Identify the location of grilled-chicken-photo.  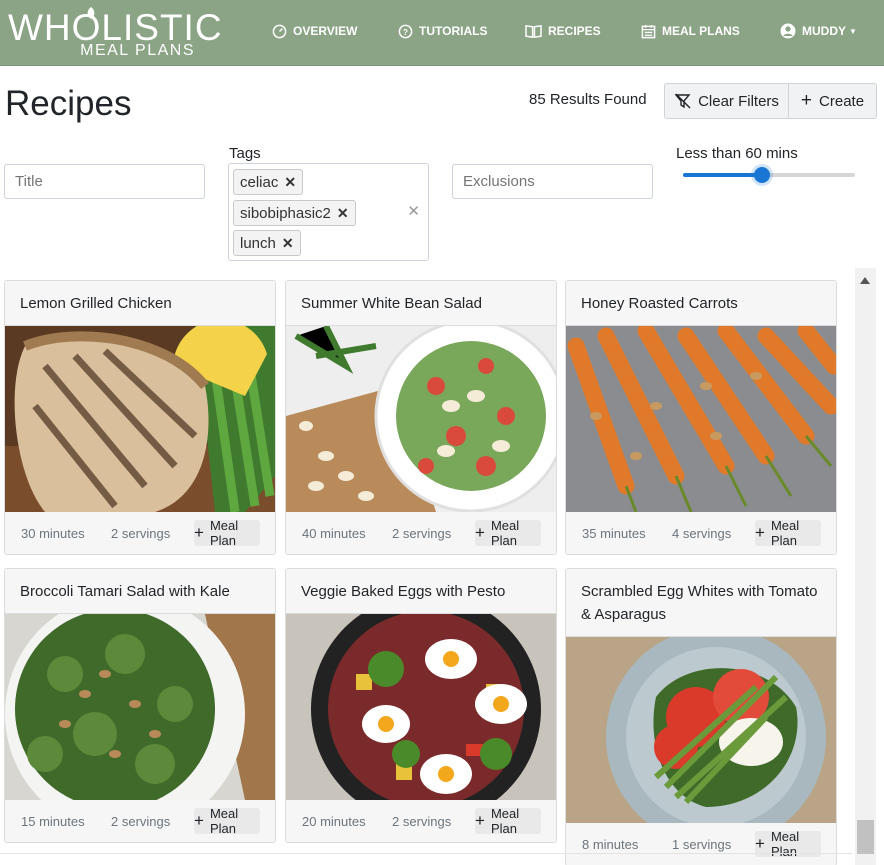
(140, 419).